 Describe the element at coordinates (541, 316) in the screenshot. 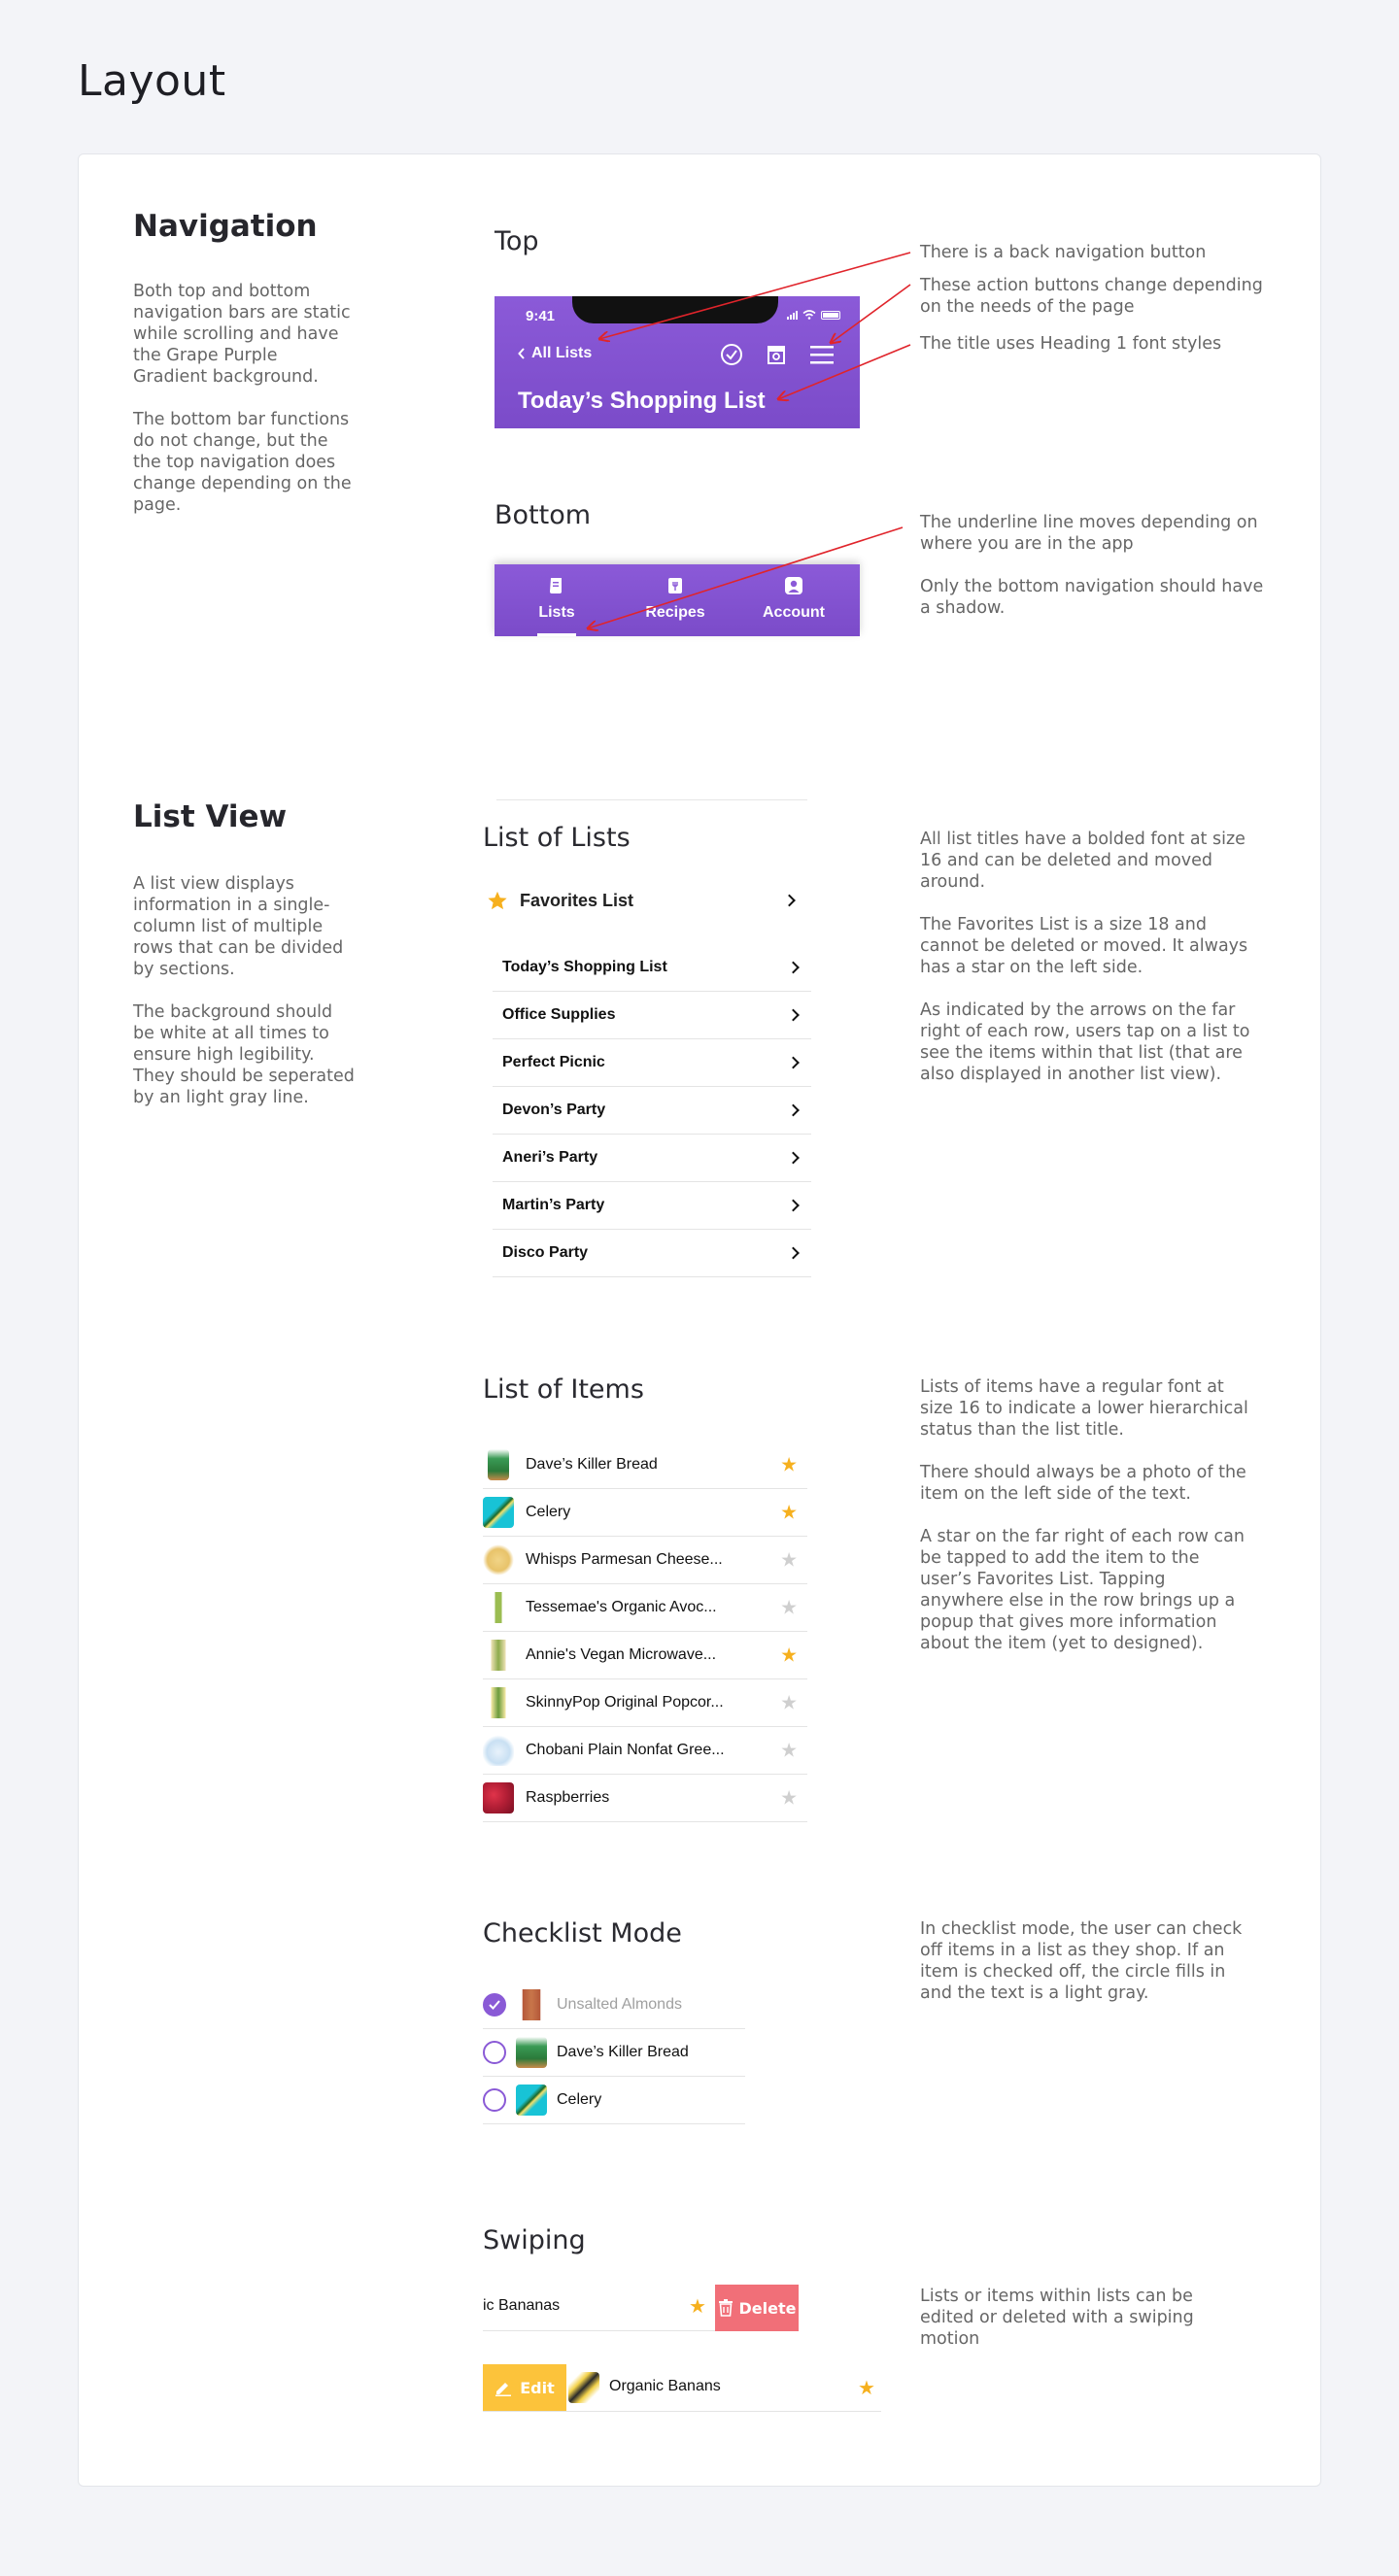

I see `status-time: 9:41` at that location.